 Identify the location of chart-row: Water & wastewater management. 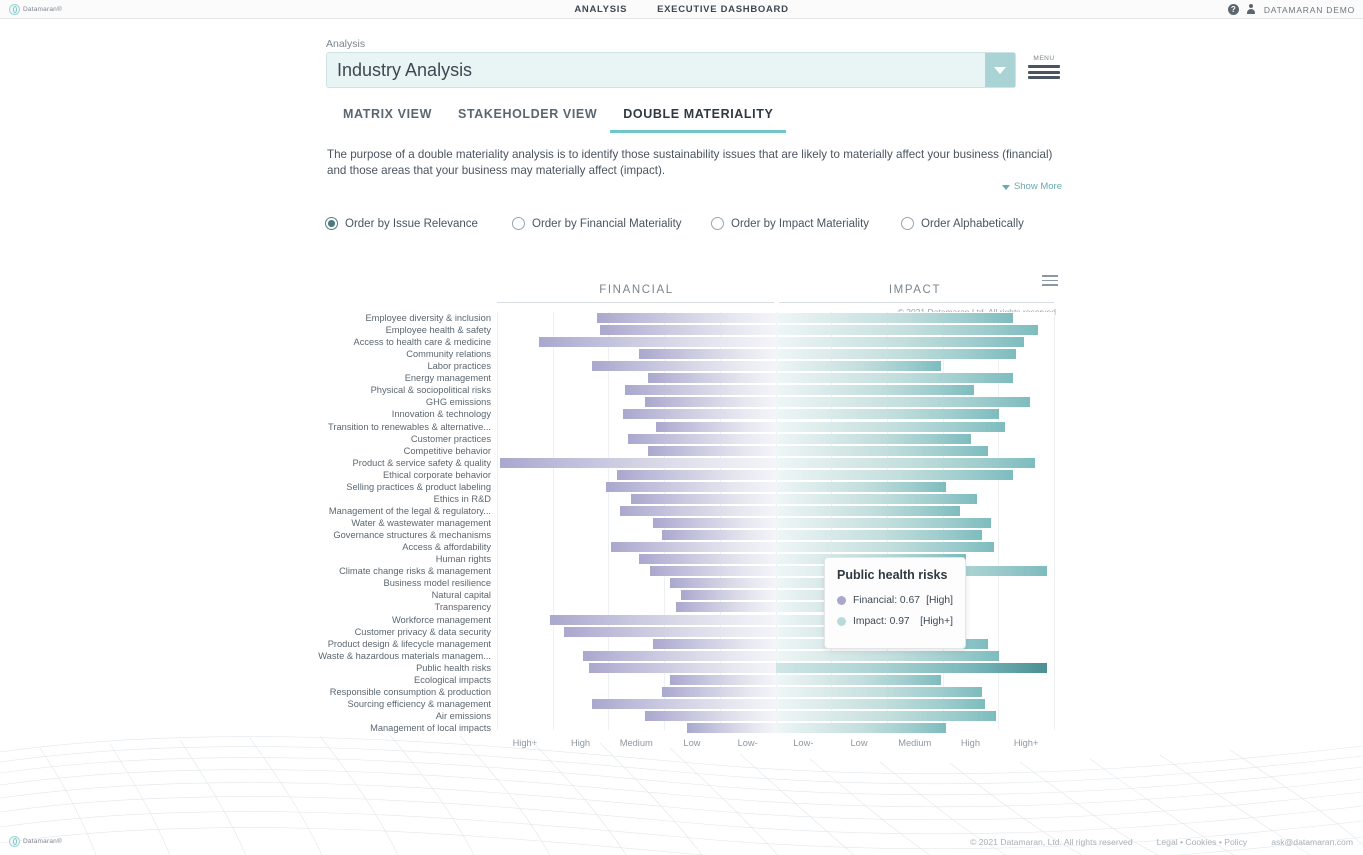
(702, 523).